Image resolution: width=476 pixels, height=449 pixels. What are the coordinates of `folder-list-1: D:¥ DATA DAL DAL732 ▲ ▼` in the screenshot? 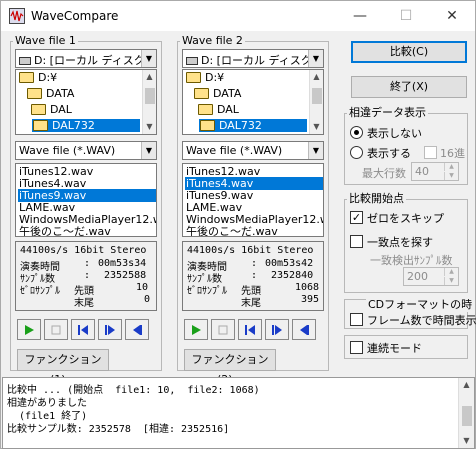 It's located at (86, 102).